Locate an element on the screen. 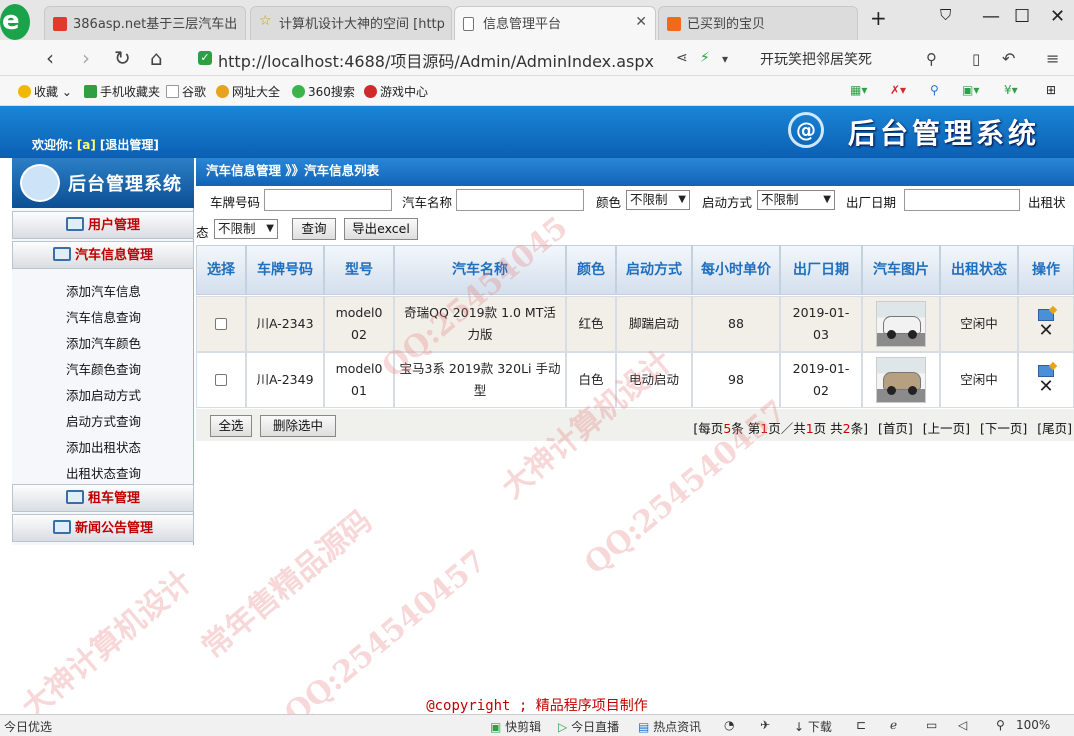 This screenshot has width=1074, height=736. search-tool-icon: ⚲ is located at coordinates (934, 90).